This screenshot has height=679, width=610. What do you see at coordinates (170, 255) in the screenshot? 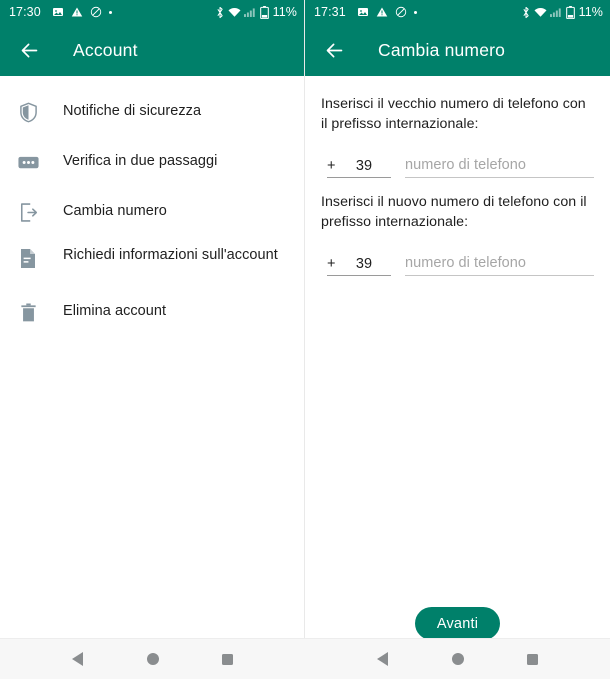
I see `sidebar-item-label: Richiedi informazioni sull'account` at bounding box center [170, 255].